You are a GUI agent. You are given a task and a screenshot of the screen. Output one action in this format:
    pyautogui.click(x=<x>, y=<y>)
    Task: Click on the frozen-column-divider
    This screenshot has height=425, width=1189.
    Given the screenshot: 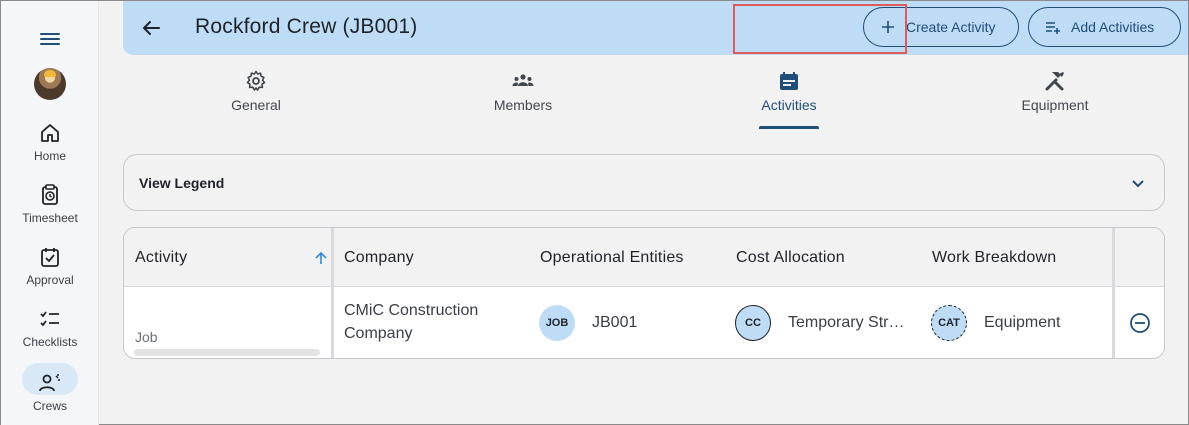 What is the action you would take?
    pyautogui.click(x=332, y=293)
    